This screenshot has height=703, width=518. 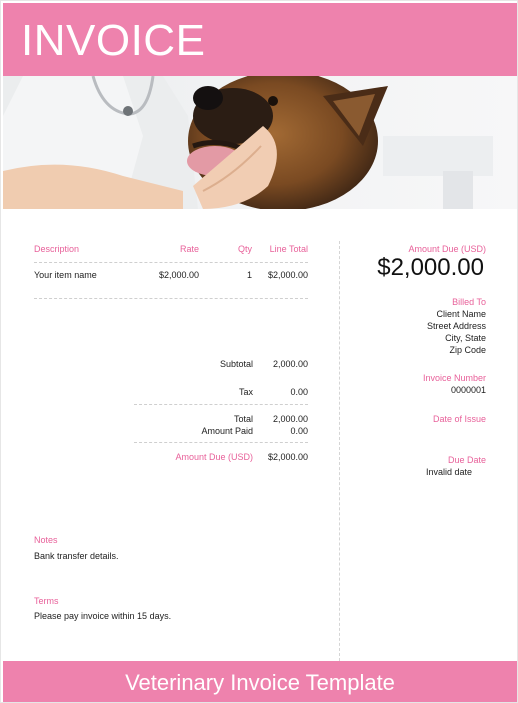 What do you see at coordinates (65, 275) in the screenshot?
I see `item-description: Your item name` at bounding box center [65, 275].